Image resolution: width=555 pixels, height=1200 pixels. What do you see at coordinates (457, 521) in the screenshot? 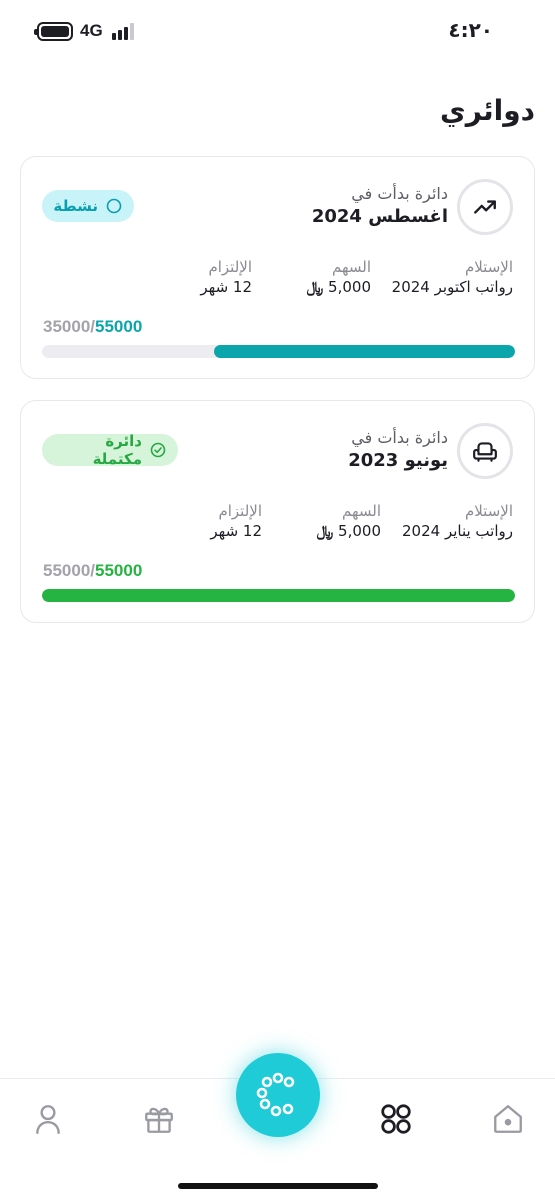
I see `receipt-stat: الإستلام رواتب يناير 2024` at bounding box center [457, 521].